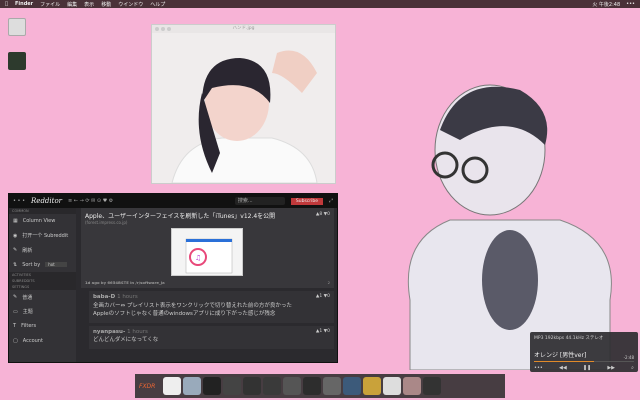  I want to click on menu-view: 表示, so click(89, 4).